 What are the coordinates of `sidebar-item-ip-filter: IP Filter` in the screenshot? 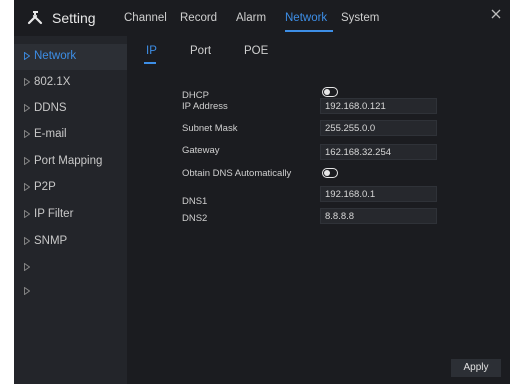 It's located at (70, 215).